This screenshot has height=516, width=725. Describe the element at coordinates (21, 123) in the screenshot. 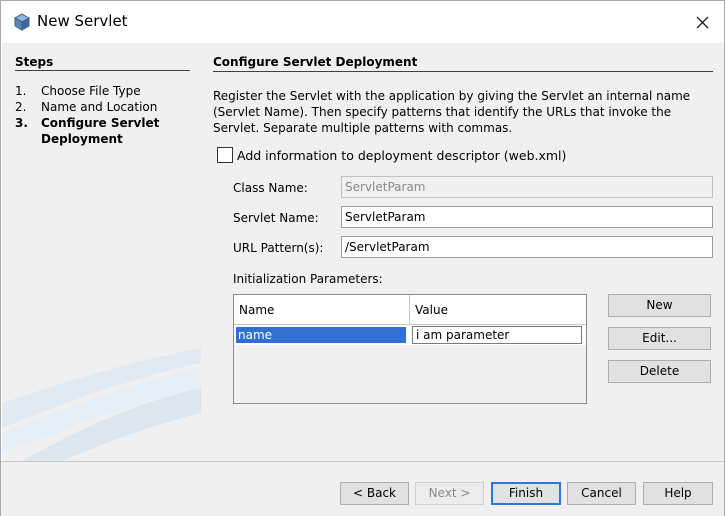

I see `step-number: 3.` at that location.